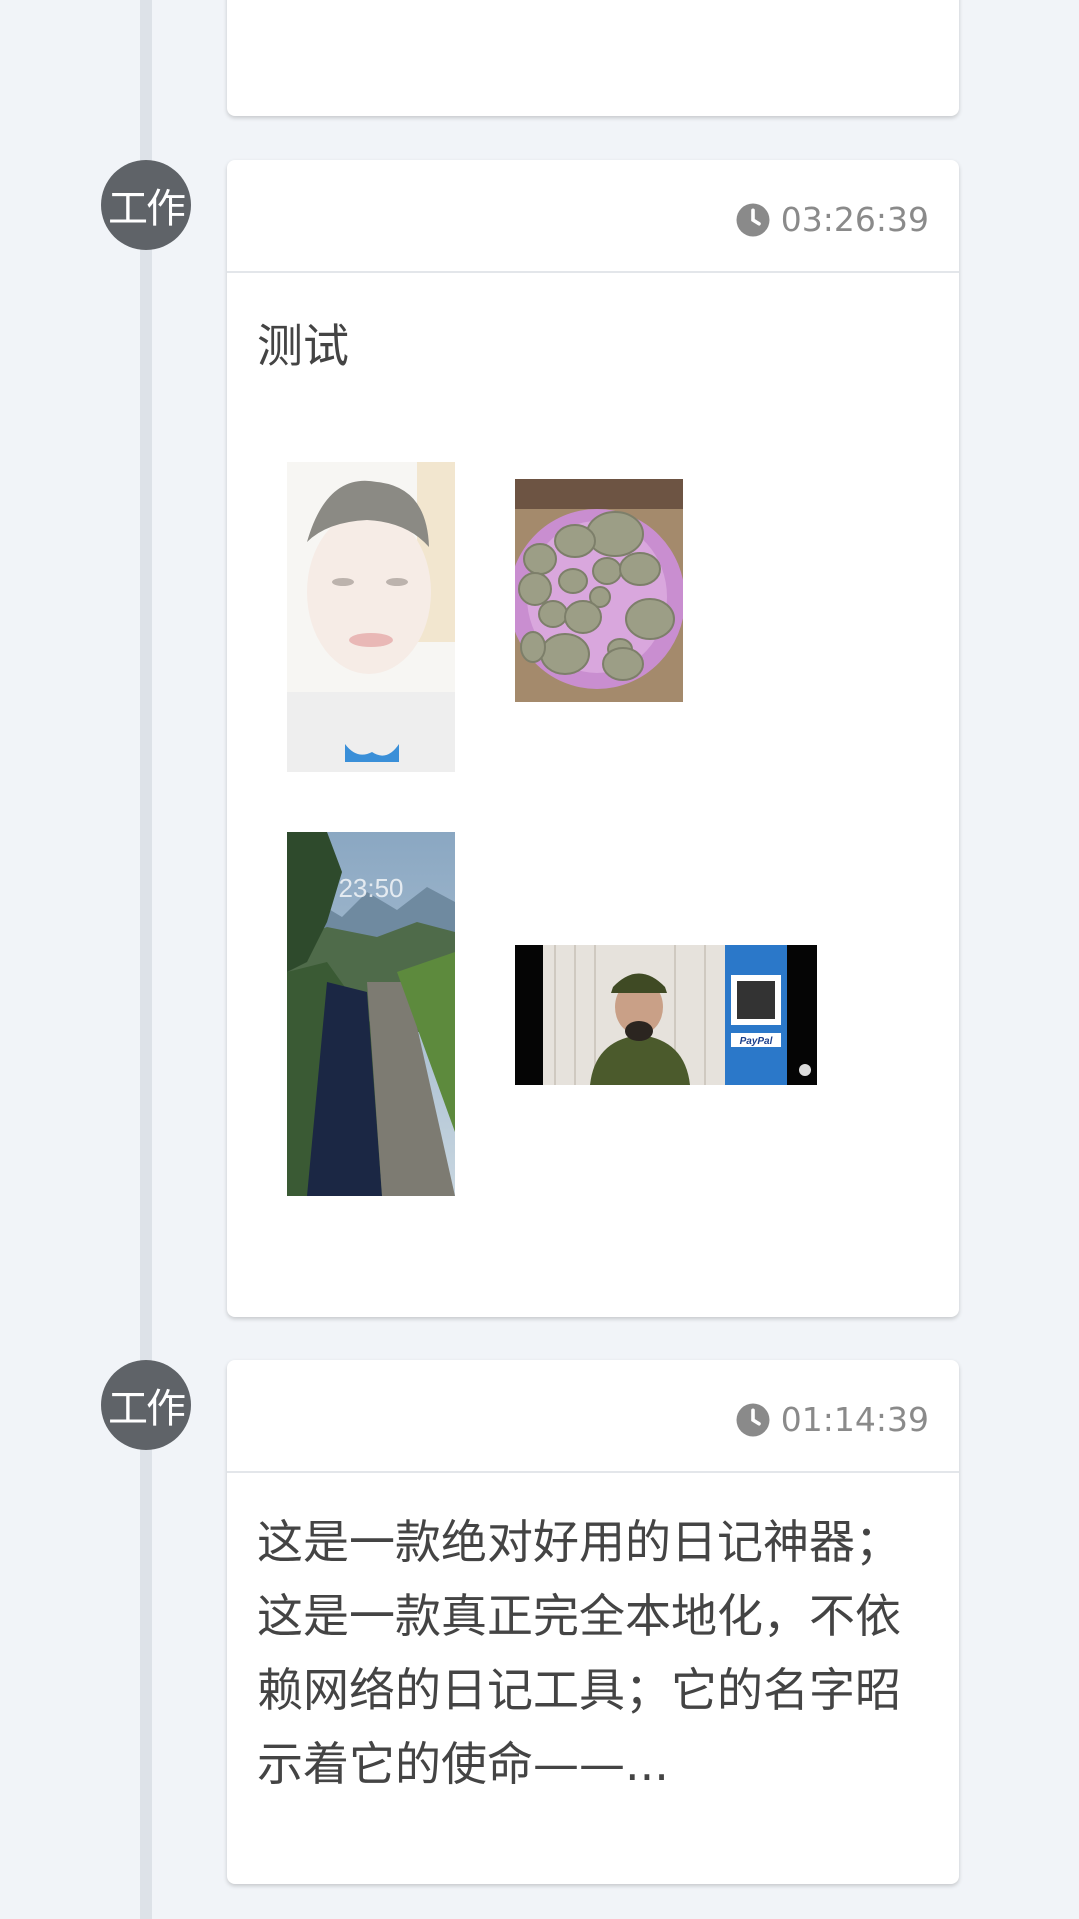 Image resolution: width=1079 pixels, height=1919 pixels. I want to click on photo-video-frame: PayPal, so click(666, 1015).